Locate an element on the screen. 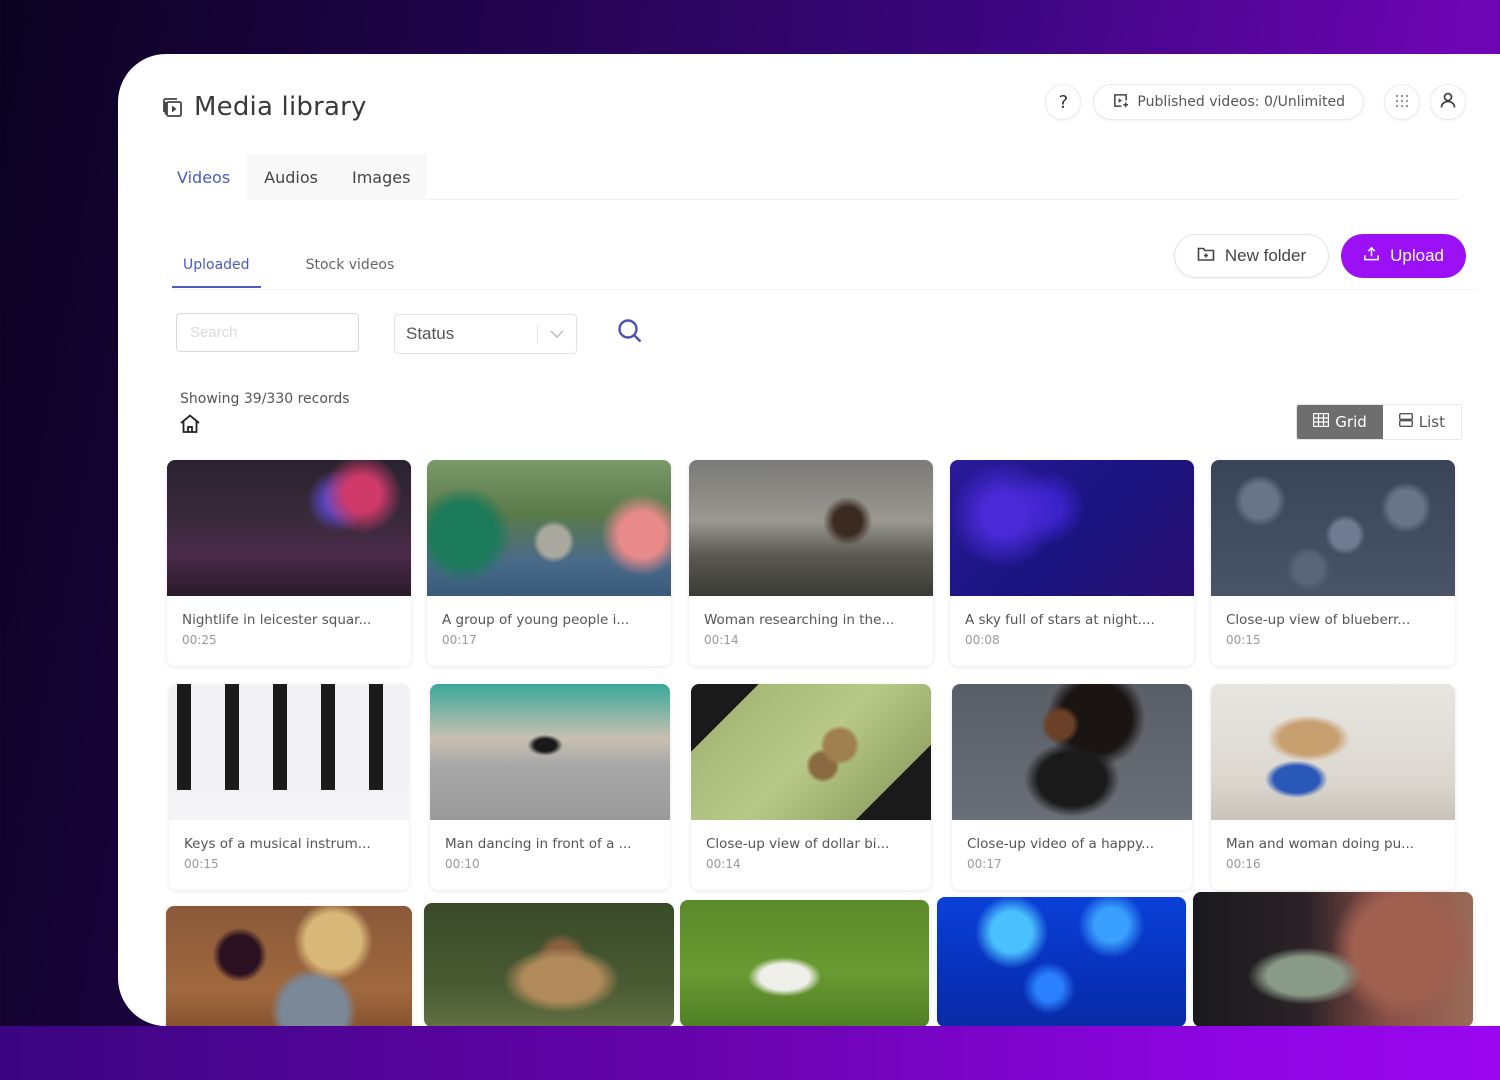 The image size is (1500, 1080). view-toggle: Grid List is located at coordinates (1379, 422).